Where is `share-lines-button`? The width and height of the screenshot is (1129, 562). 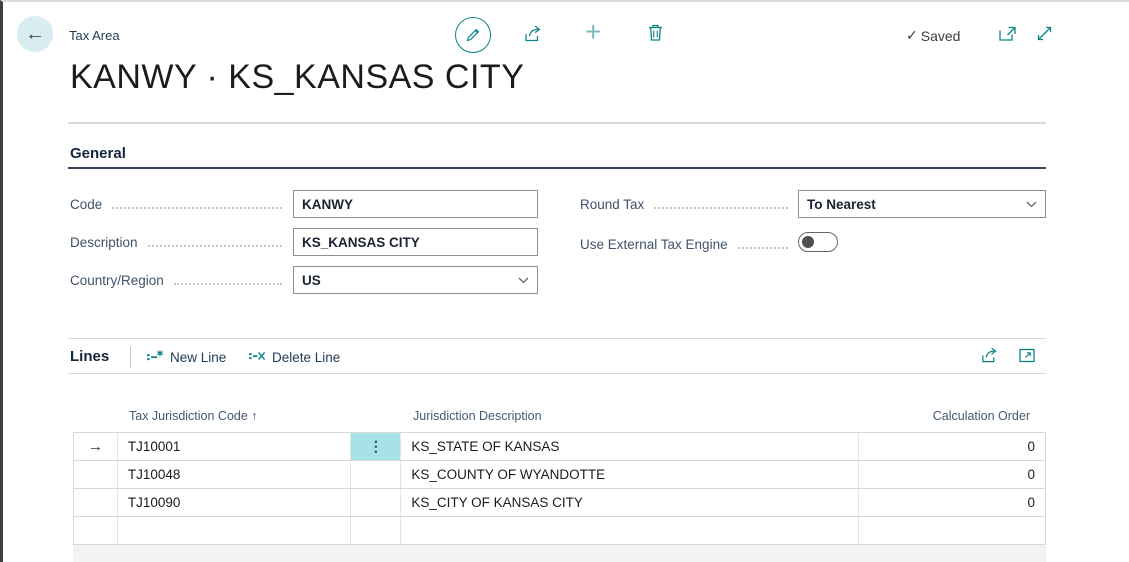
share-lines-button is located at coordinates (989, 355).